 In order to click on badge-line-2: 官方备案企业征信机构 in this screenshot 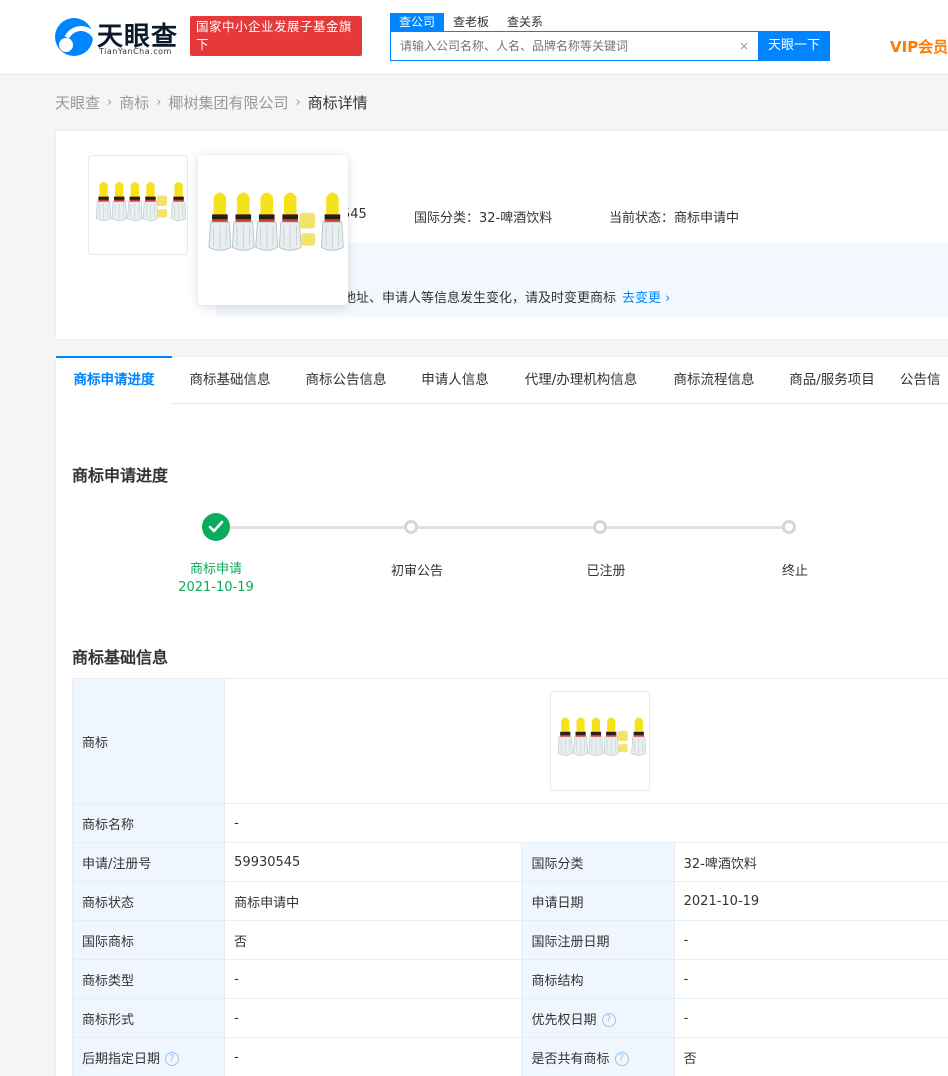, I will do `click(275, 62)`.